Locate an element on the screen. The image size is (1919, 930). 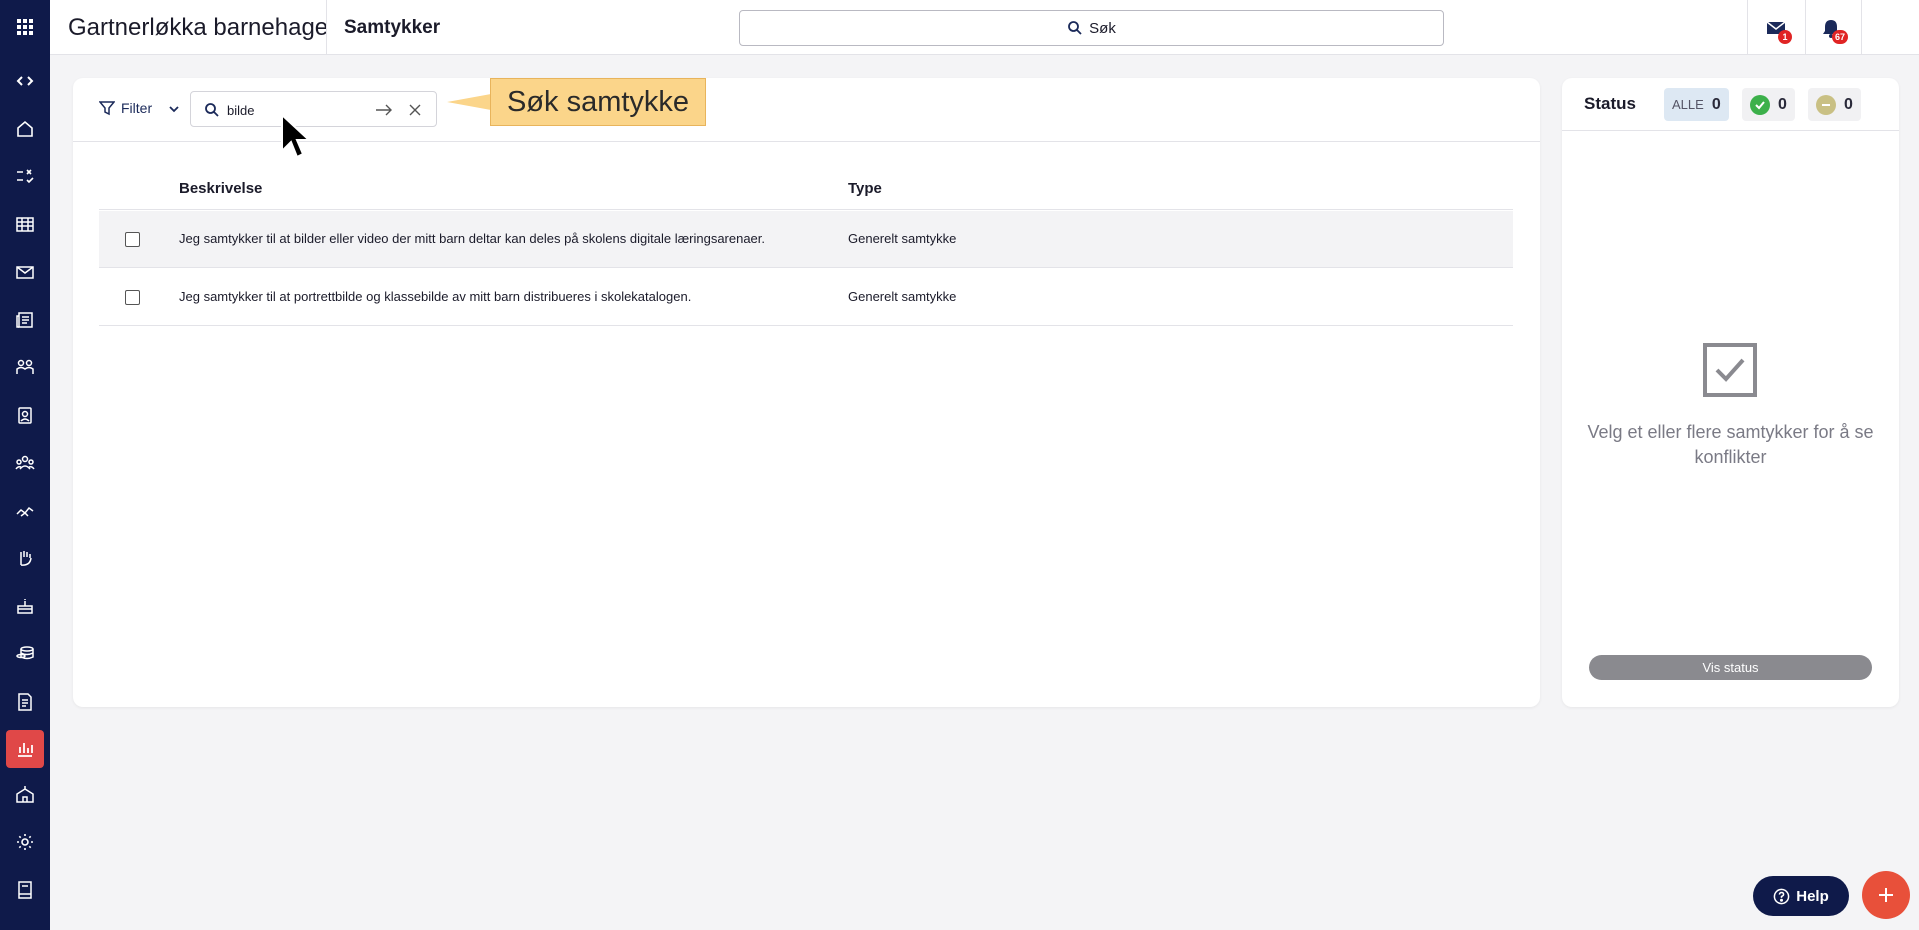
consent-search-box is located at coordinates (313, 109).